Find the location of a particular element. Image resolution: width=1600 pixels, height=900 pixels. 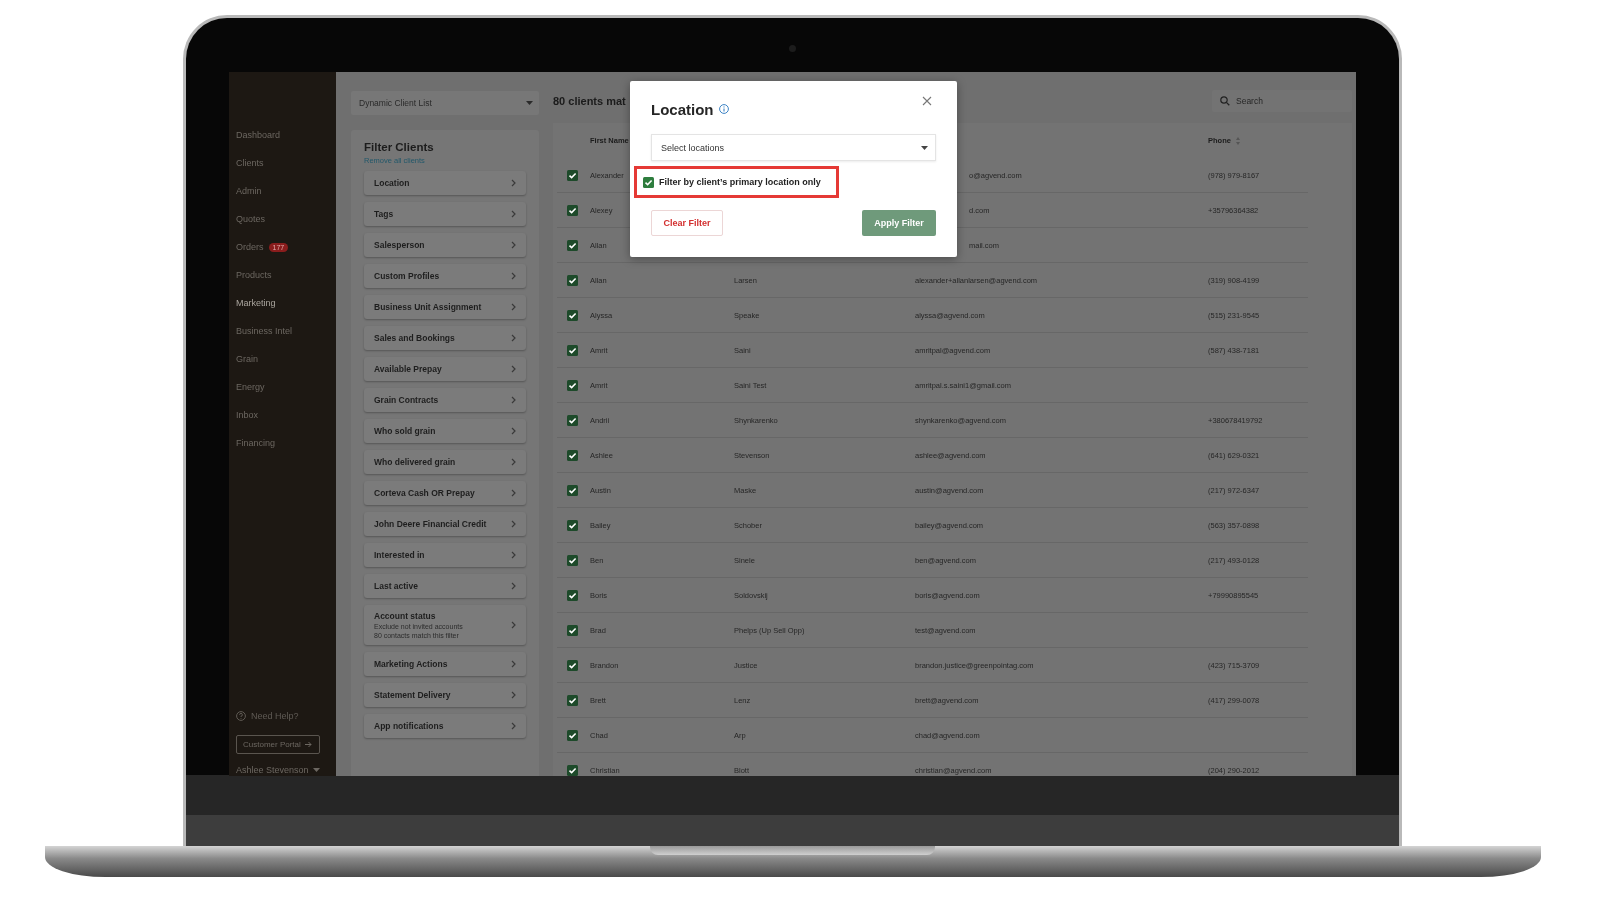

help-link: Need Help? is located at coordinates (275, 716).